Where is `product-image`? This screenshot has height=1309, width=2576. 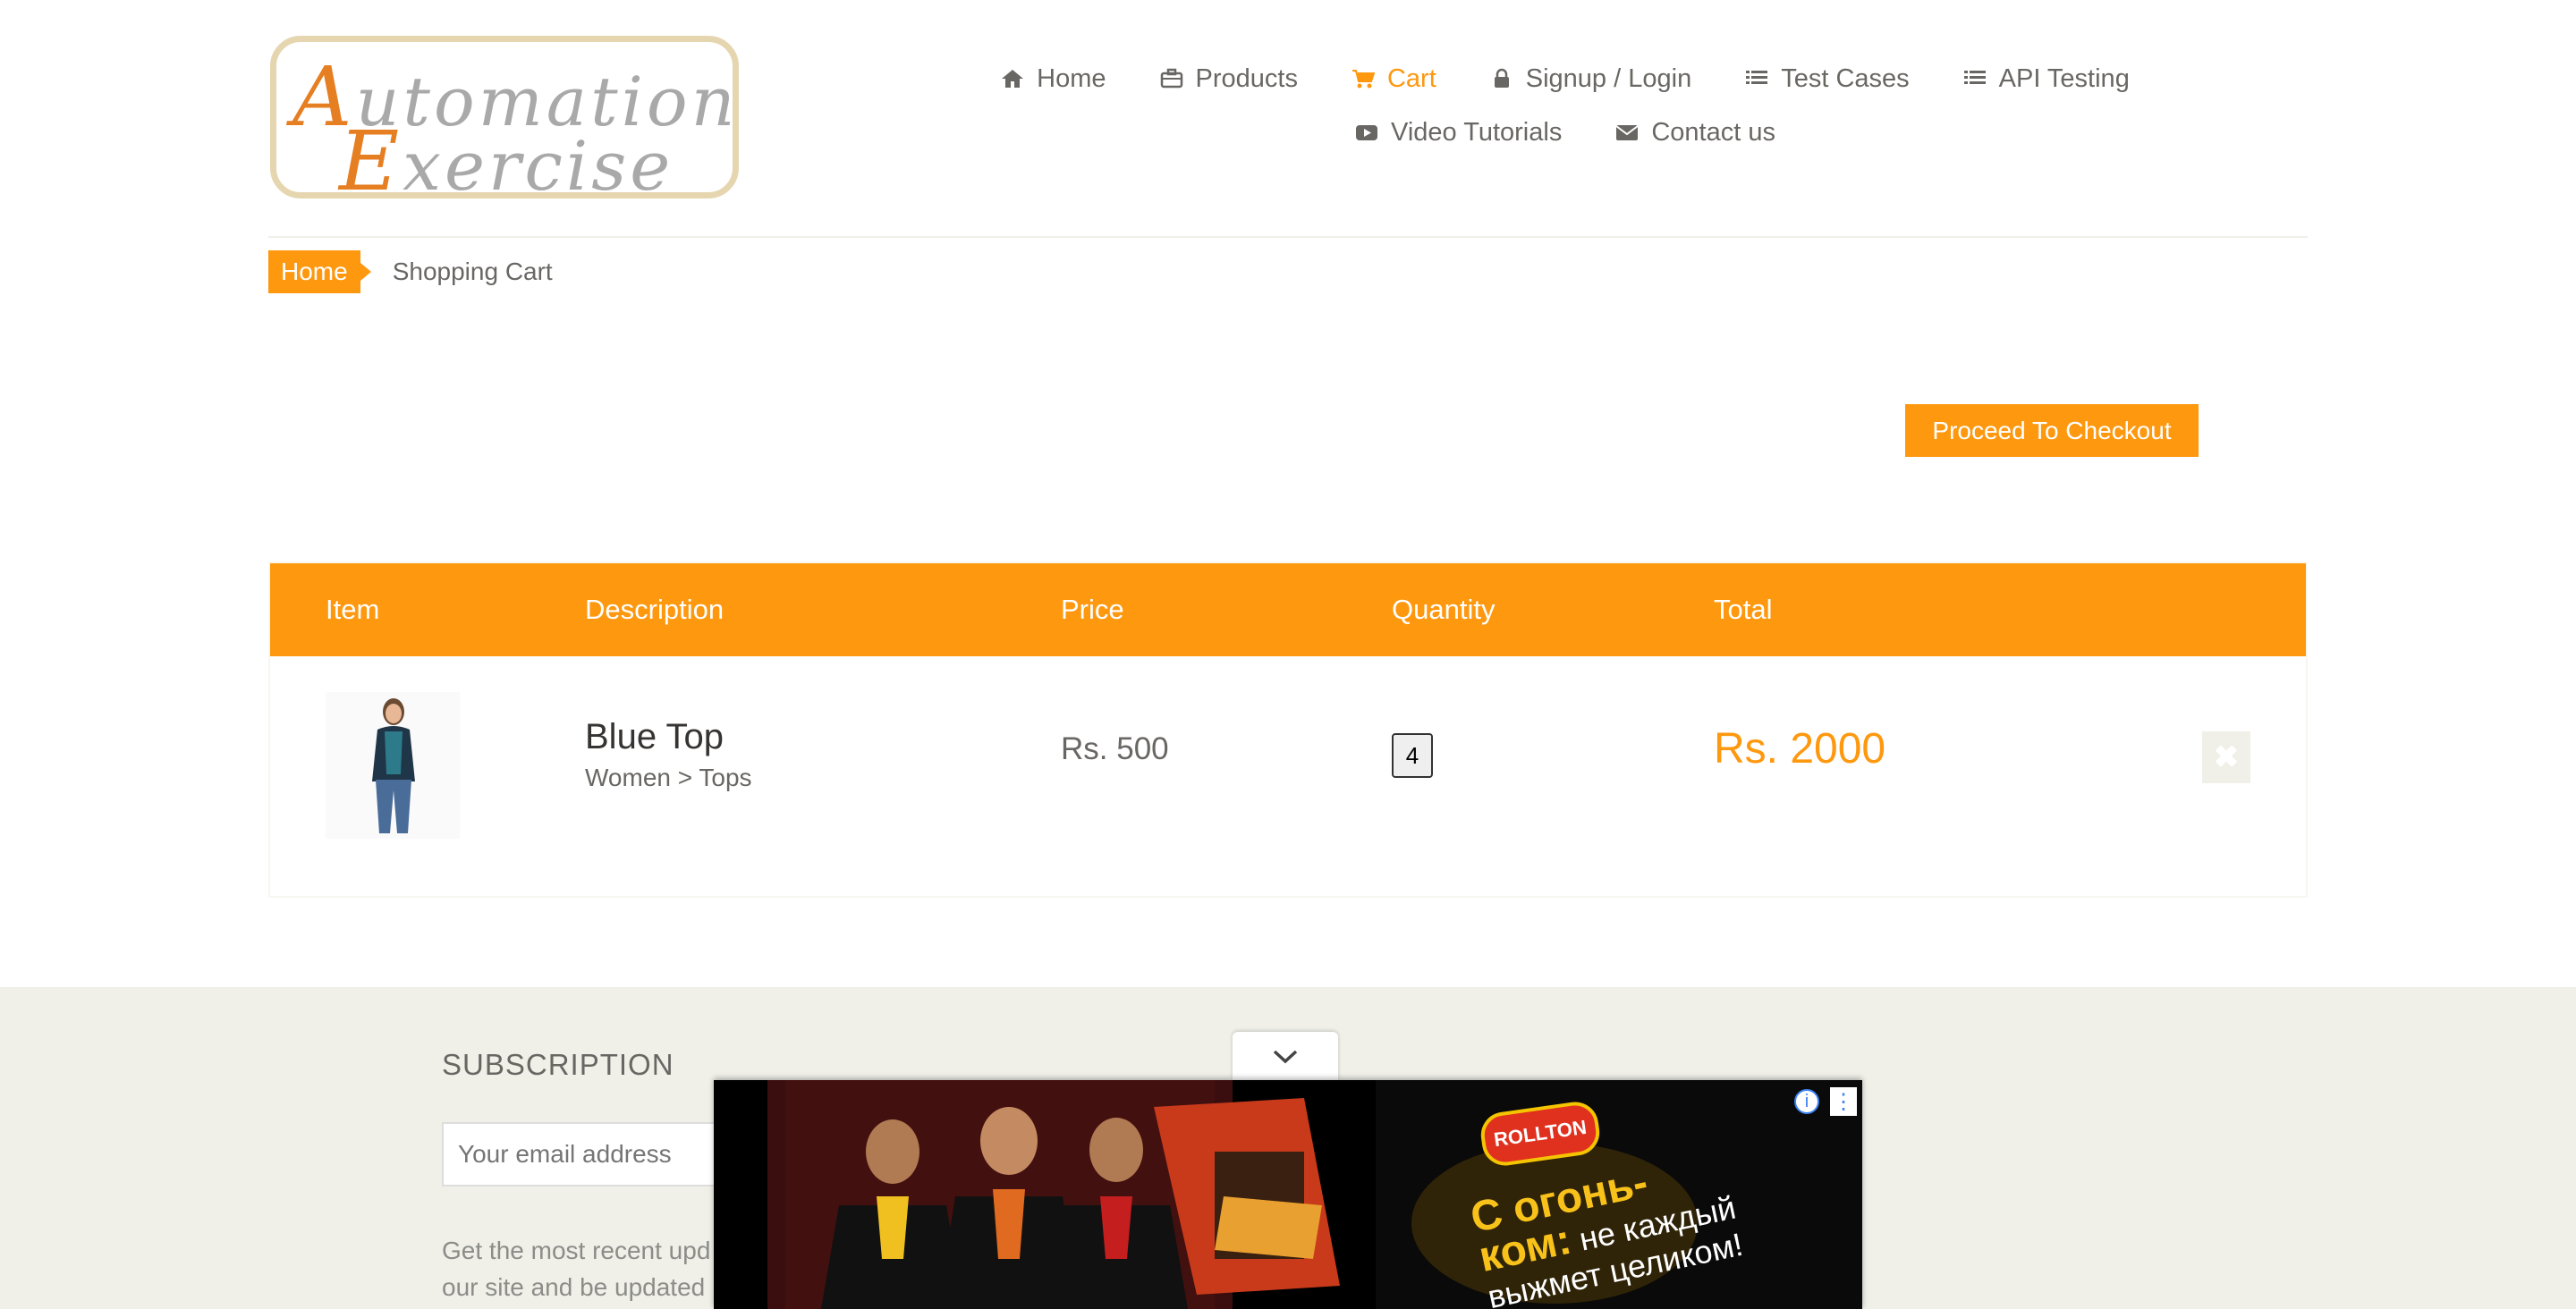
product-image is located at coordinates (393, 765).